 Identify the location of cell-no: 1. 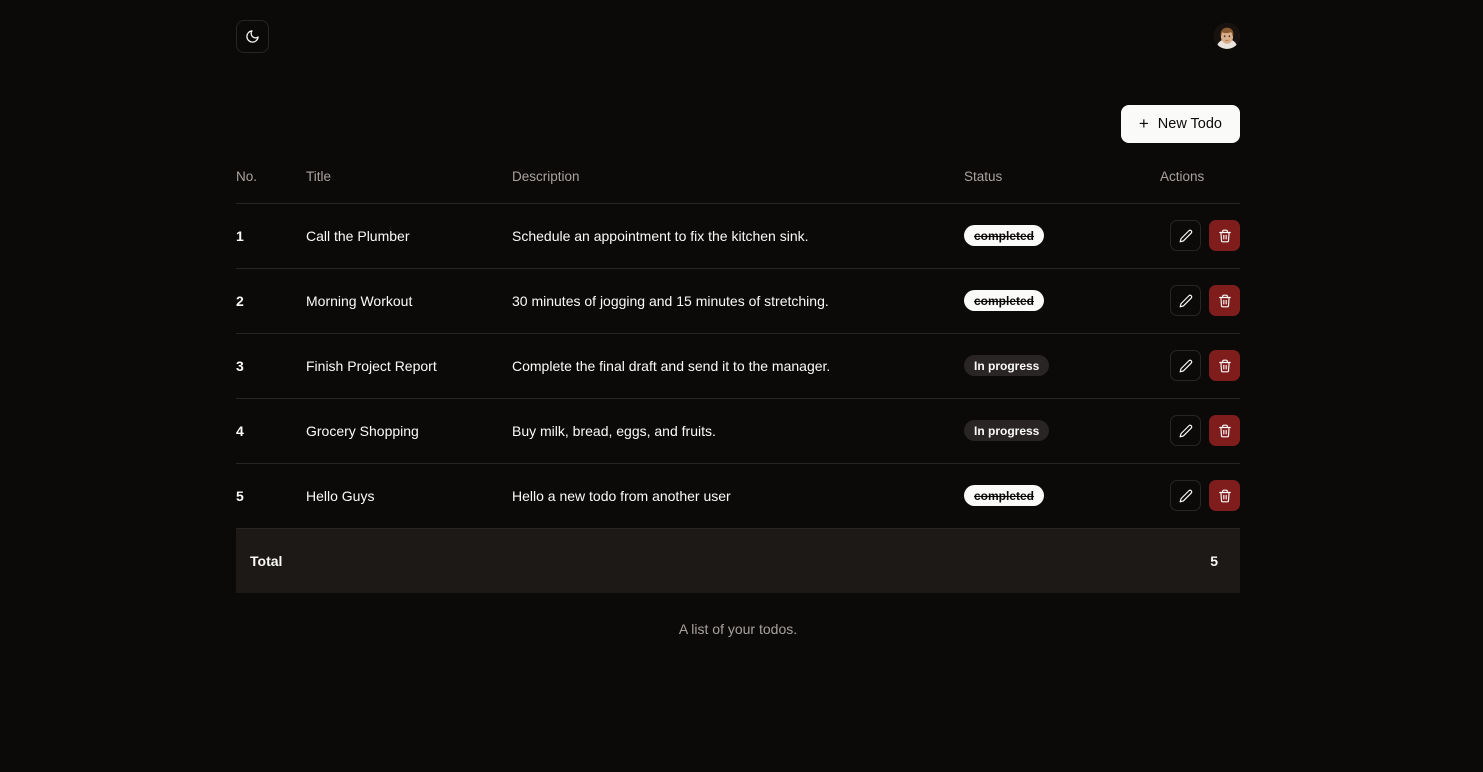
(240, 235).